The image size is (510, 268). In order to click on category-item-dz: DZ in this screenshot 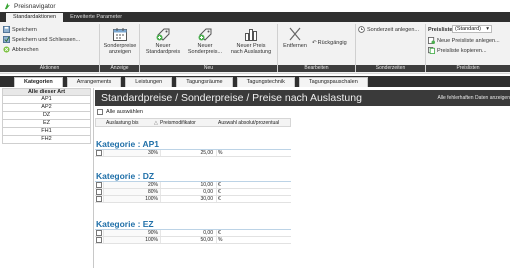, I will do `click(46, 116)`.